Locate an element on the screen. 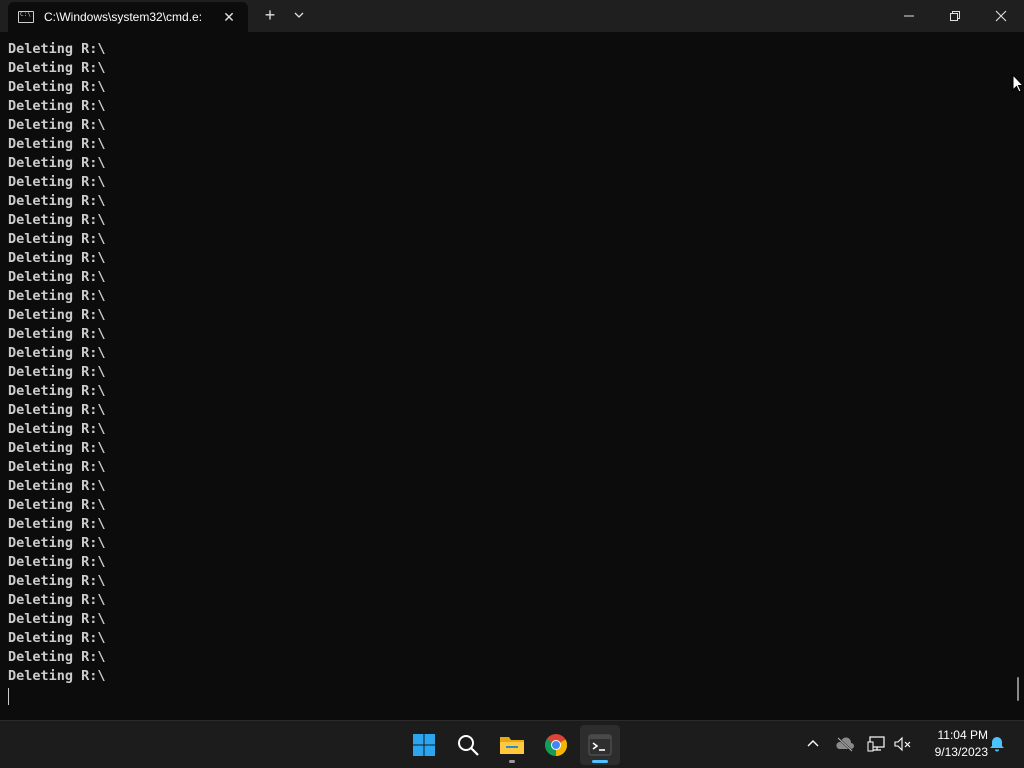  minimize-button is located at coordinates (909, 16).